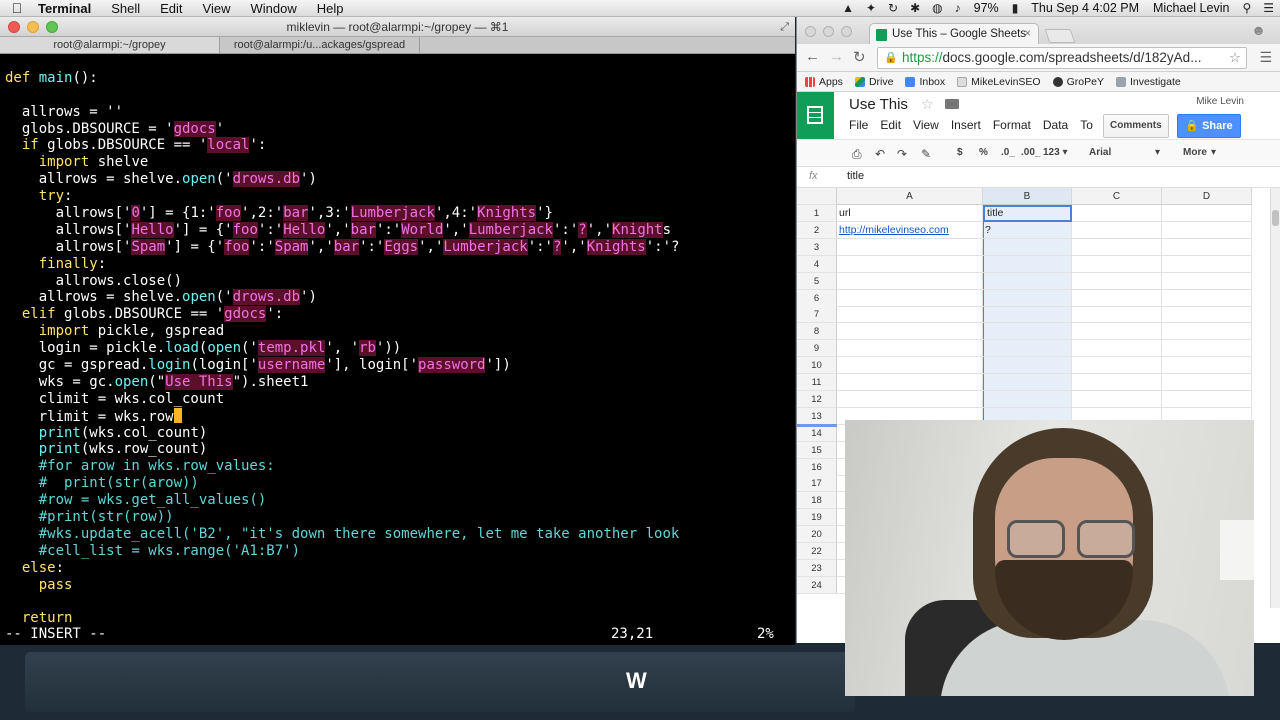 The image size is (1280, 720). I want to click on account-name: Mike Levin, so click(1220, 101).